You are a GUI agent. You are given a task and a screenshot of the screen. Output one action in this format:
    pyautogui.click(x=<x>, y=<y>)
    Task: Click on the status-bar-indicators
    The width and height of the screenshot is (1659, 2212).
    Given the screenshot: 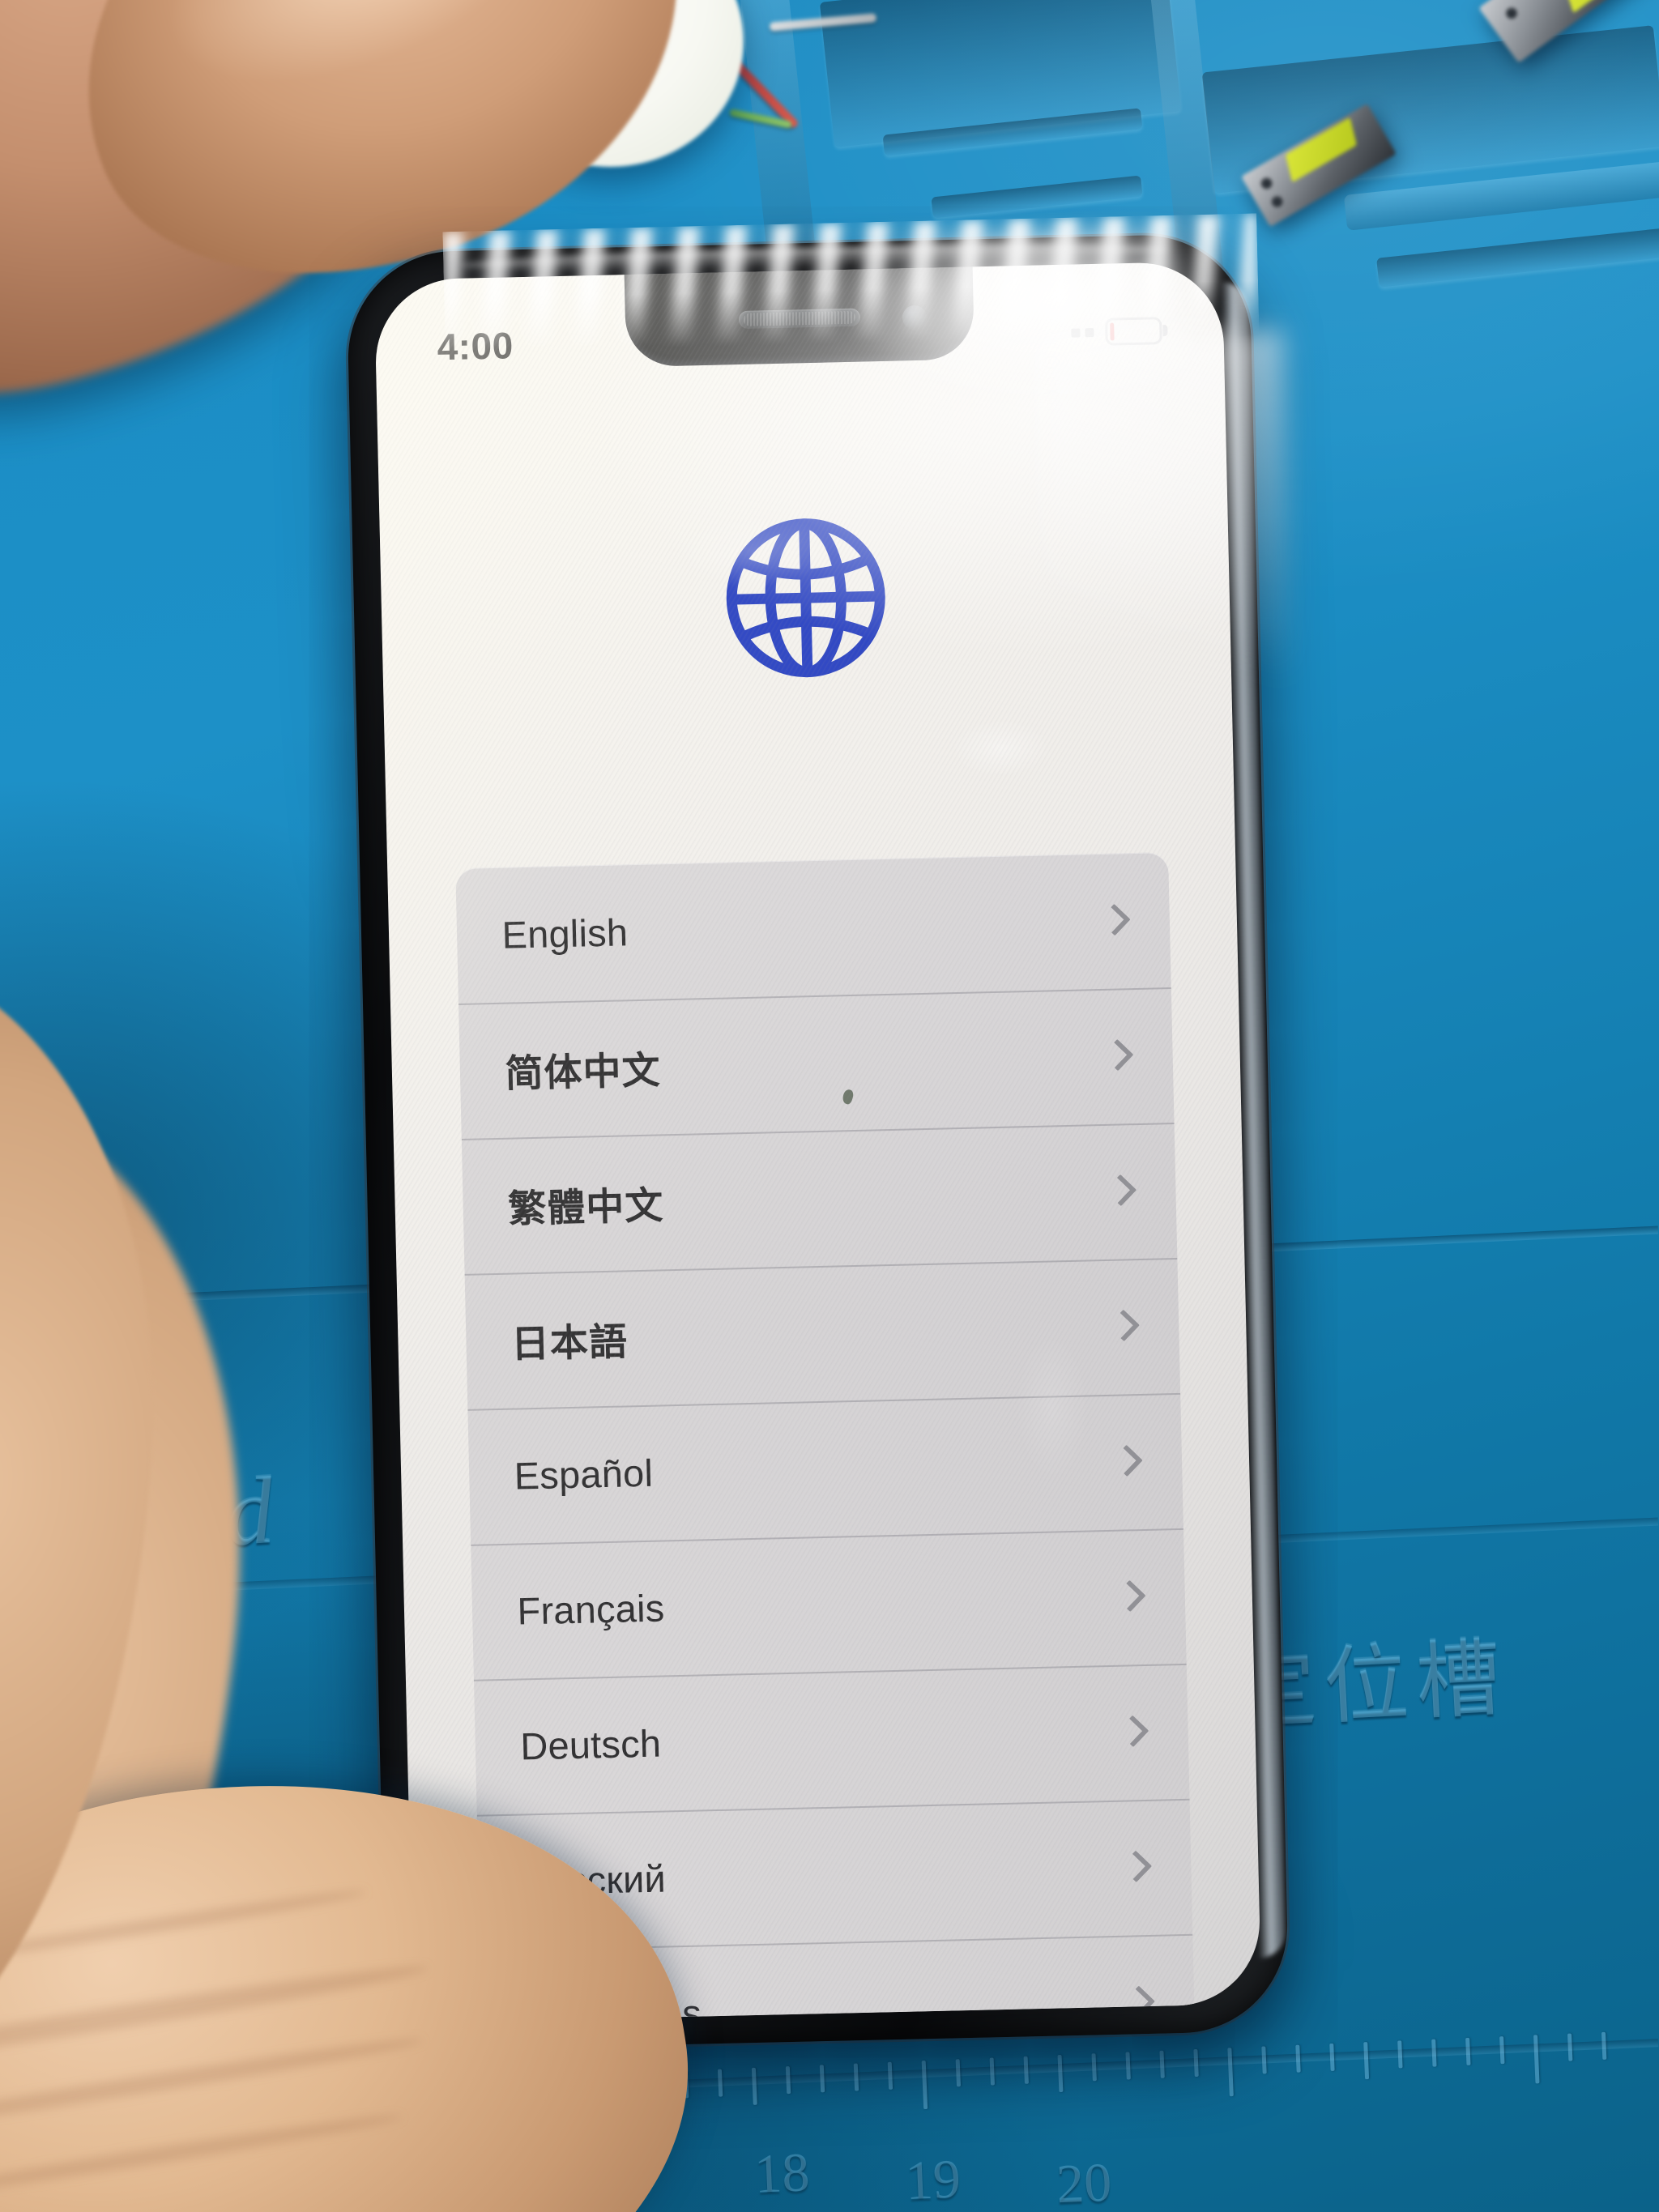 What is the action you would take?
    pyautogui.click(x=1116, y=332)
    